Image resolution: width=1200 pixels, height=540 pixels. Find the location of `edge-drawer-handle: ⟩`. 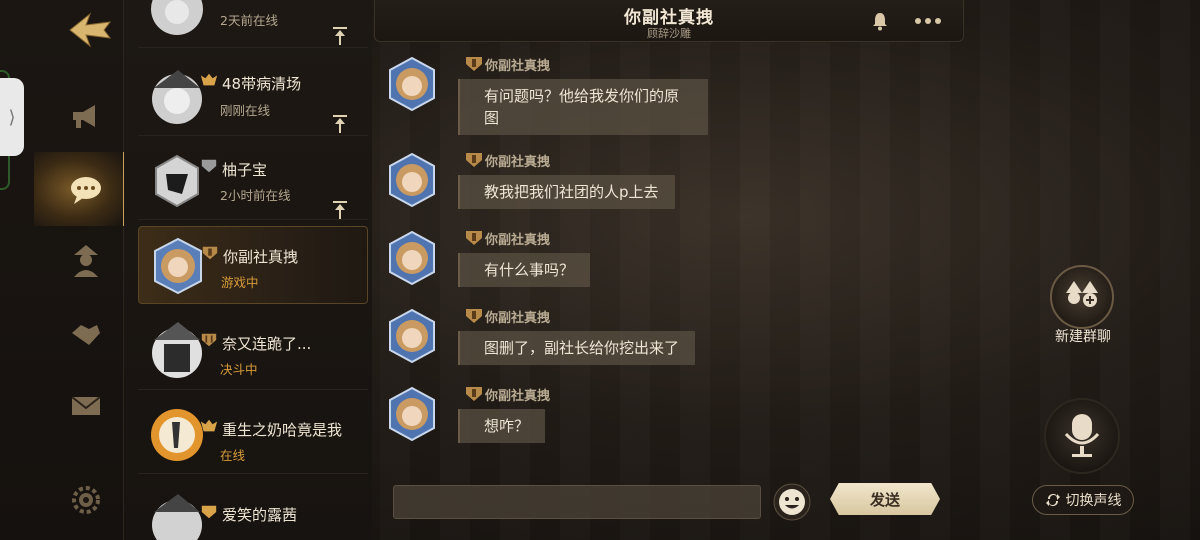

edge-drawer-handle: ⟩ is located at coordinates (12, 117).